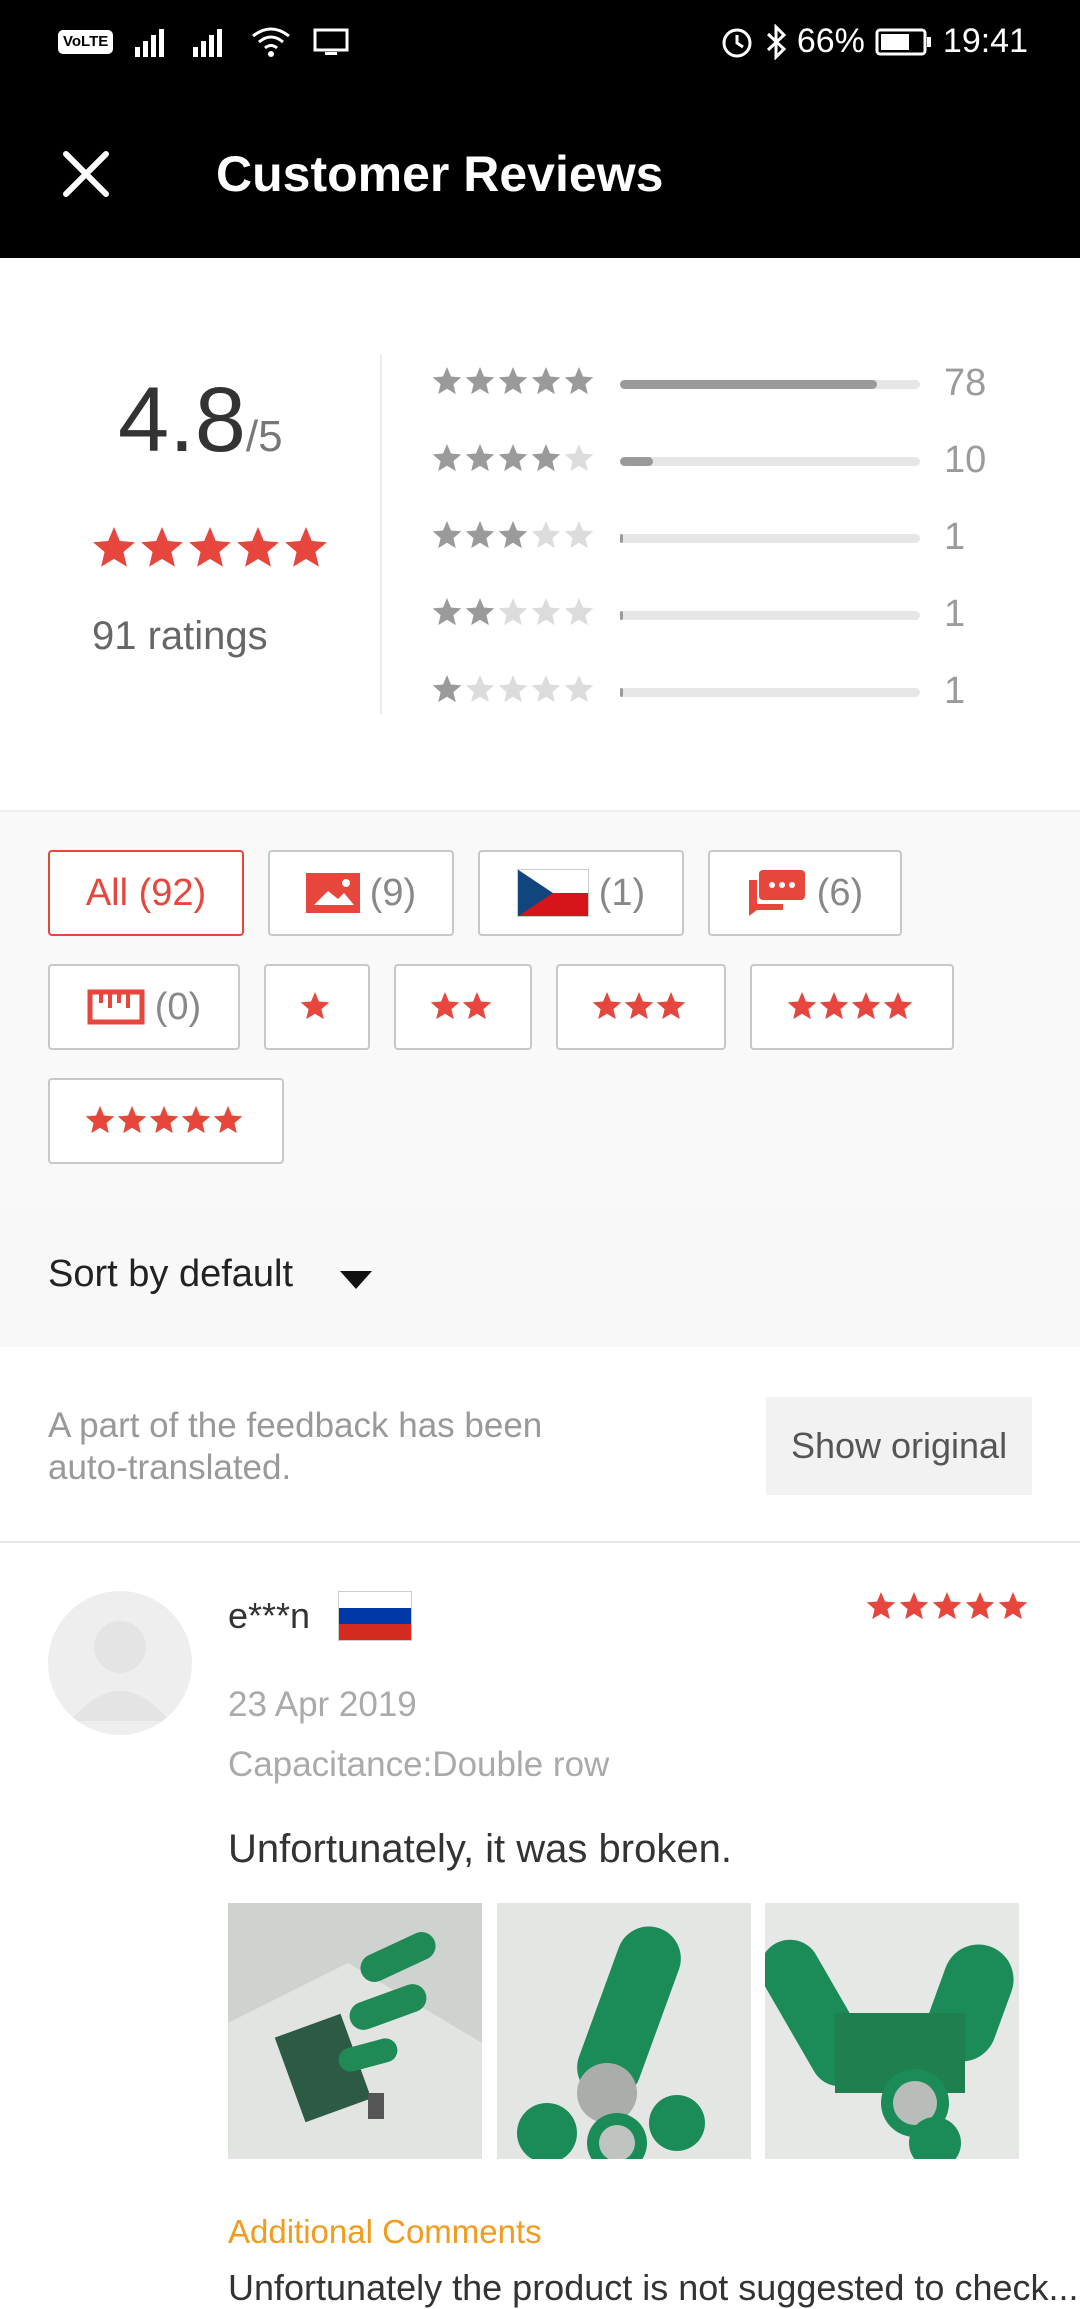  I want to click on czech-flag-icon, so click(552, 893).